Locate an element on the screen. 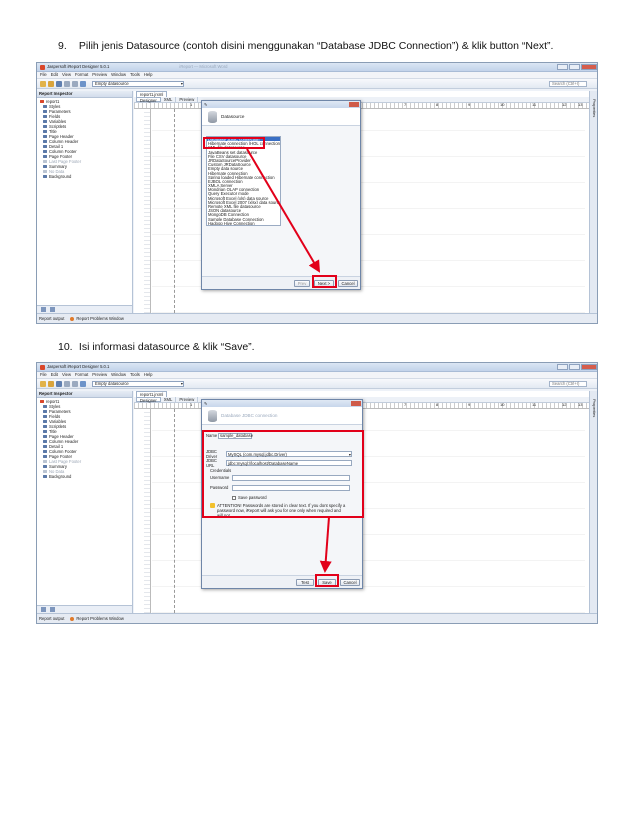  panel-title: Report Inspector is located at coordinates (84, 94).